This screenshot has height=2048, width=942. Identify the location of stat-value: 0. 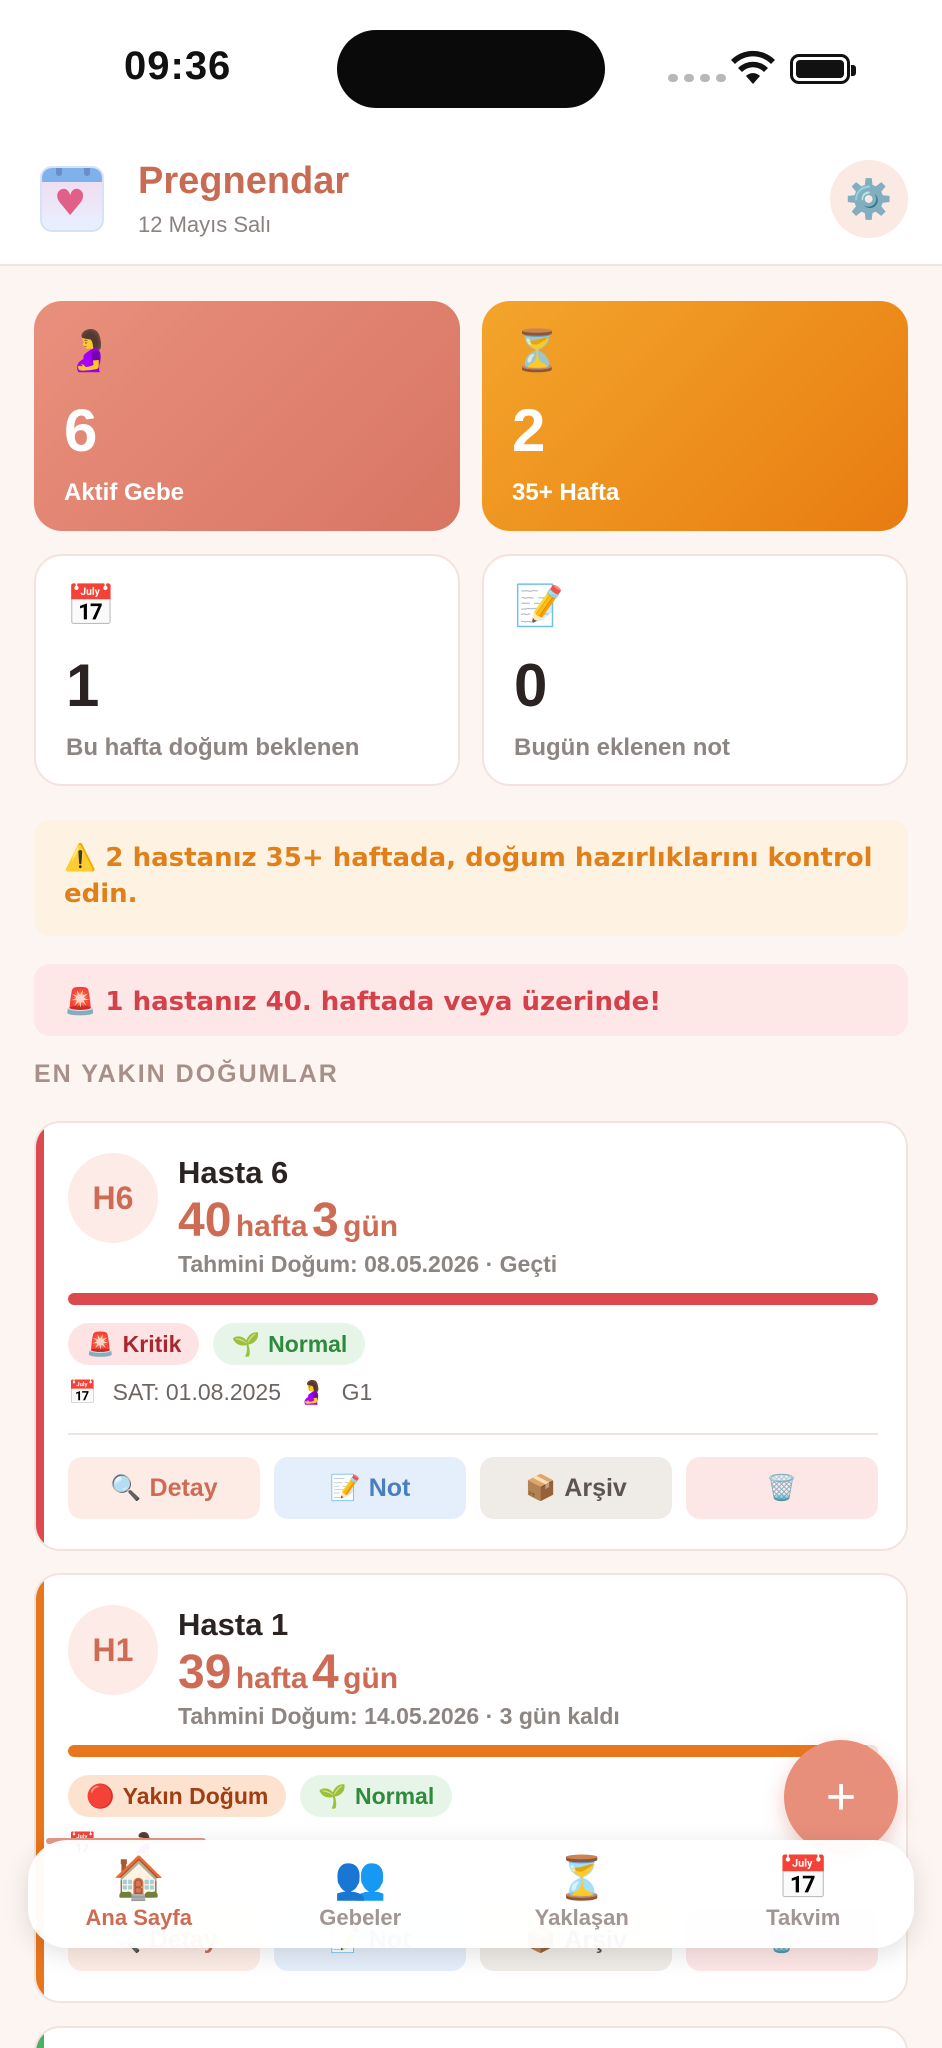
(531, 685).